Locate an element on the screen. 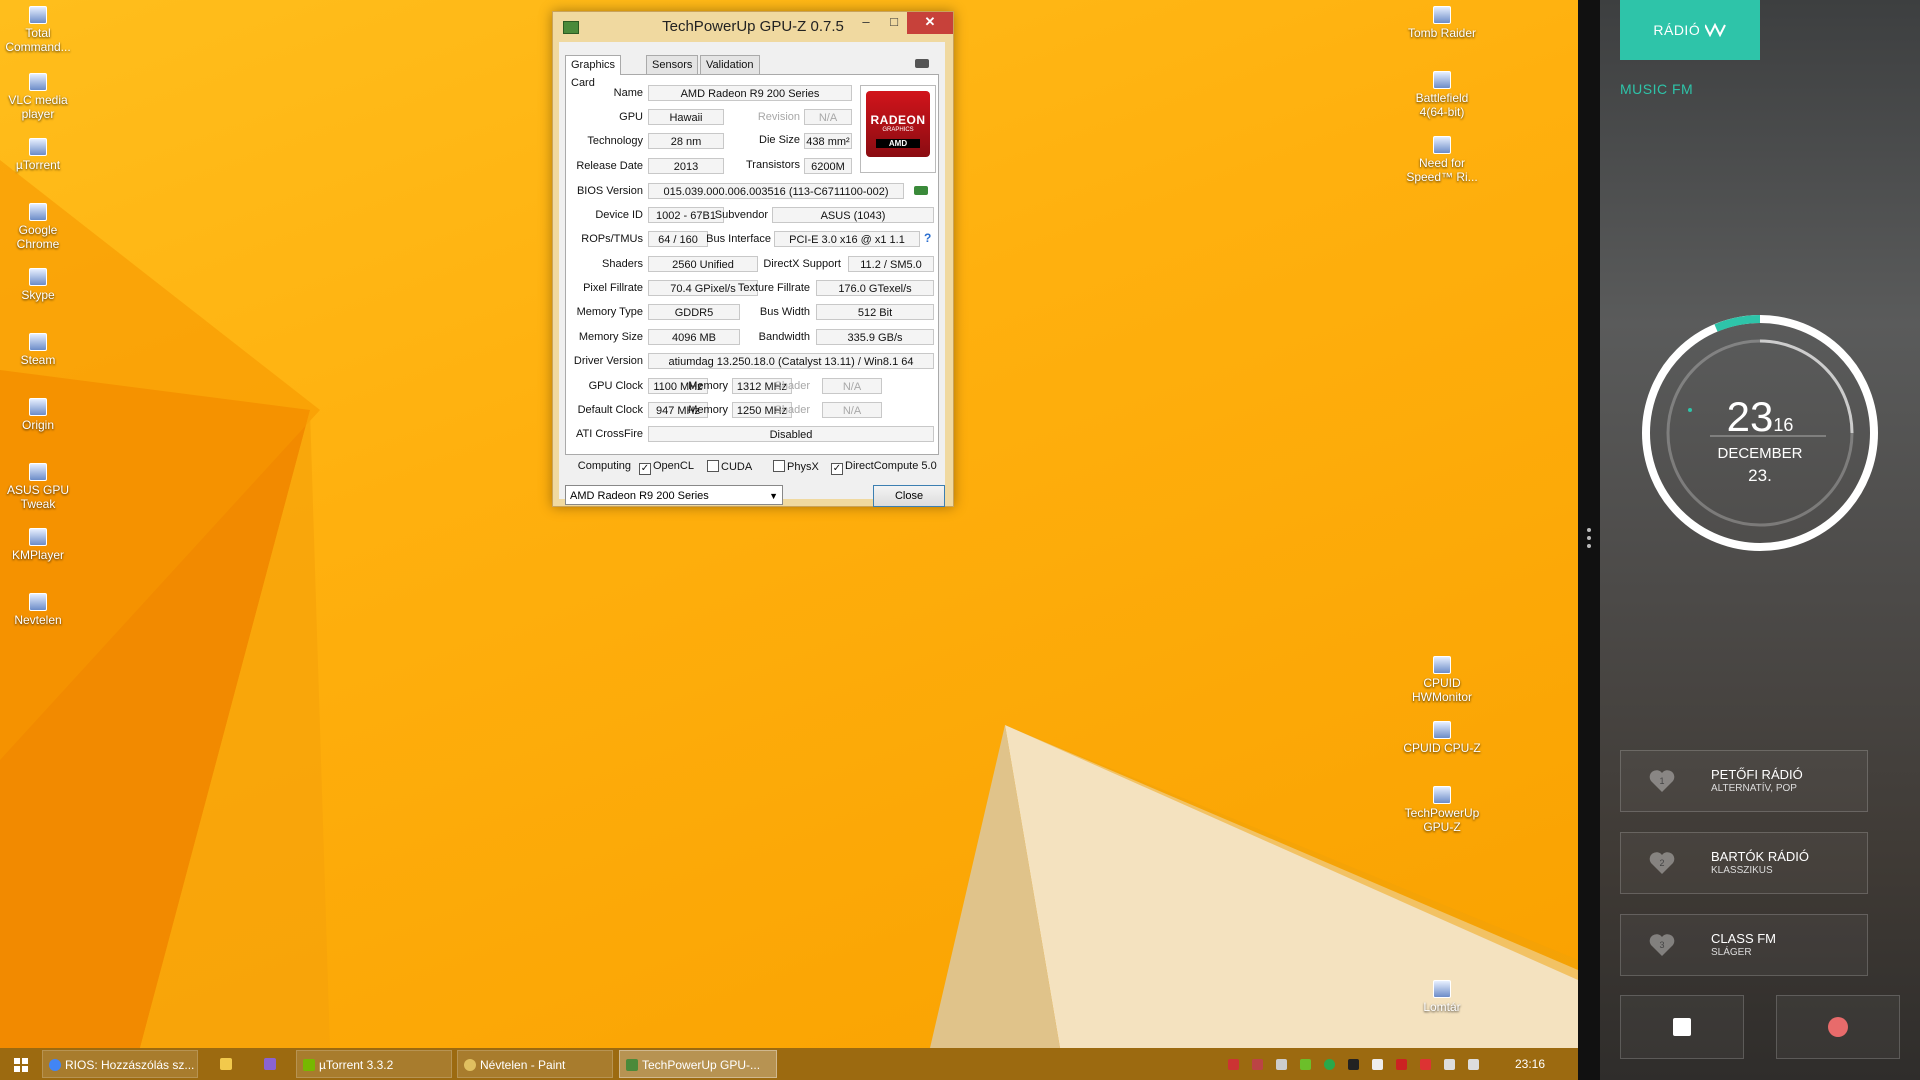 The image size is (1920, 1080). stop-button is located at coordinates (1682, 1027).